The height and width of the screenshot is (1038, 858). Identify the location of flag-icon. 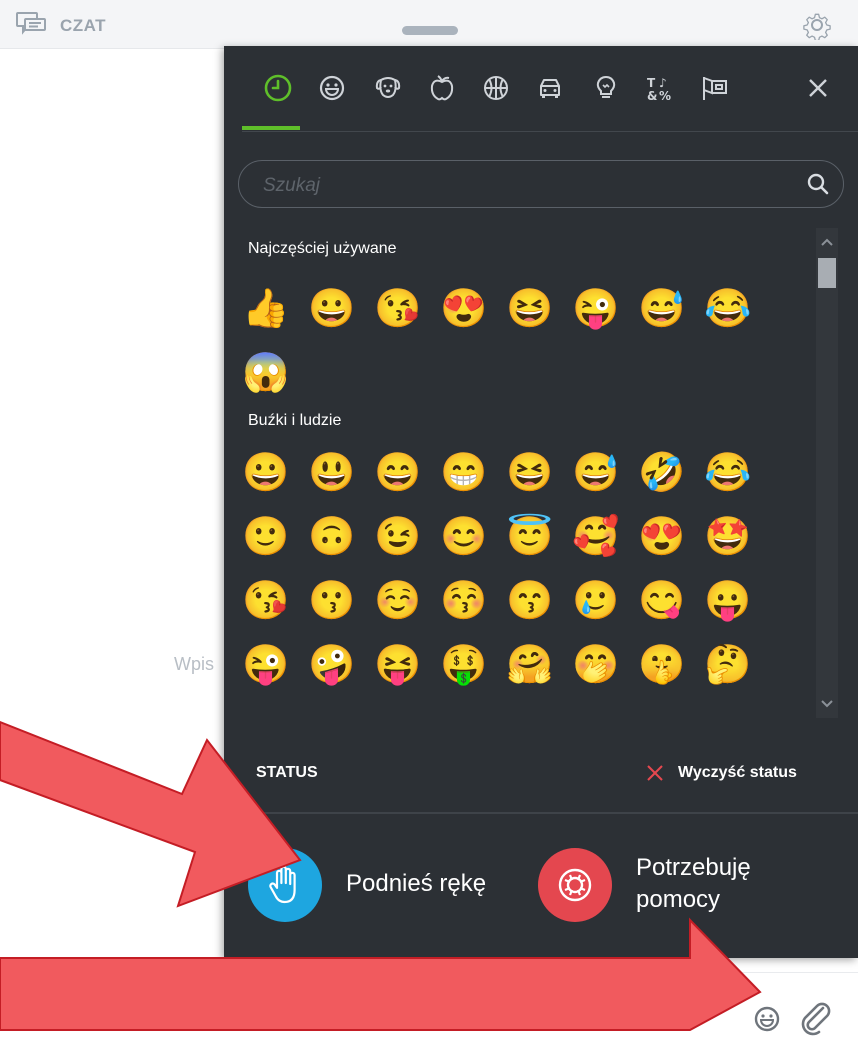
(715, 88).